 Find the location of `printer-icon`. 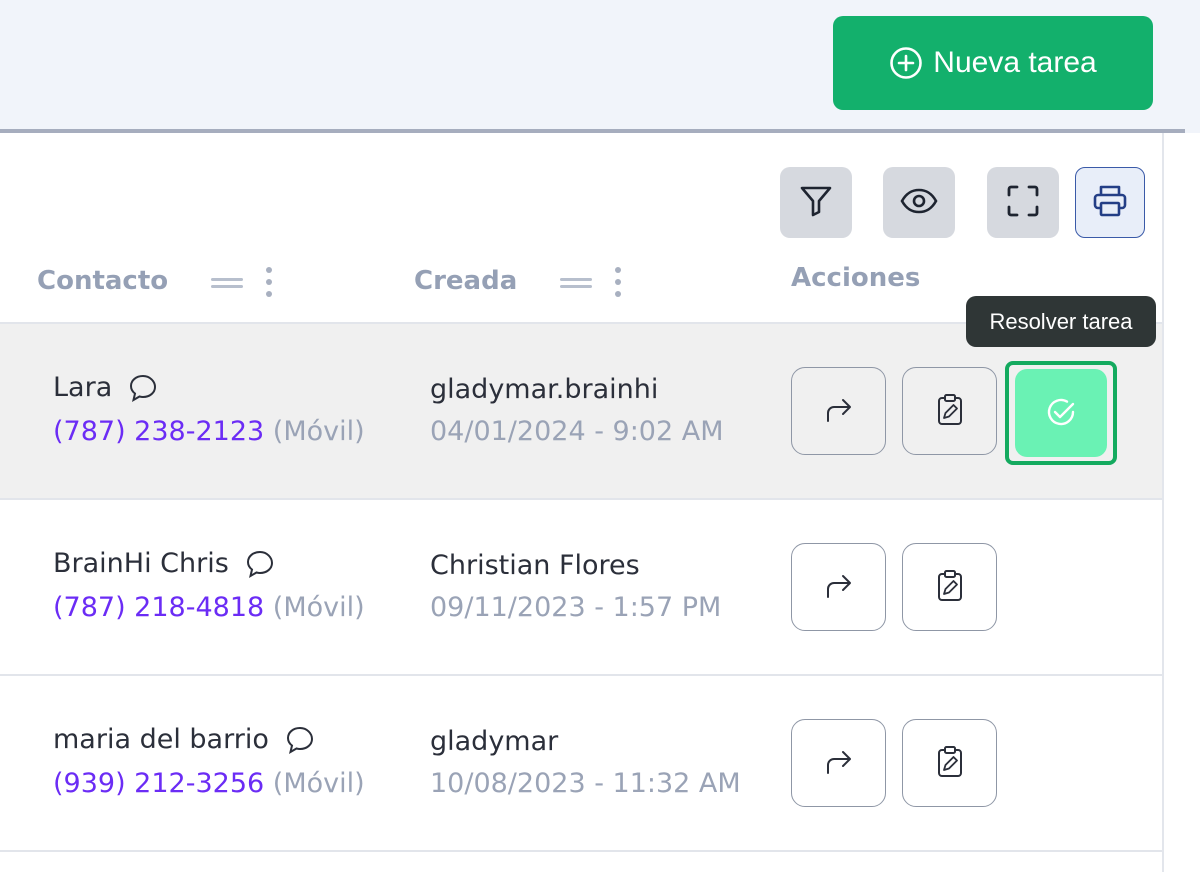

printer-icon is located at coordinates (1110, 202).